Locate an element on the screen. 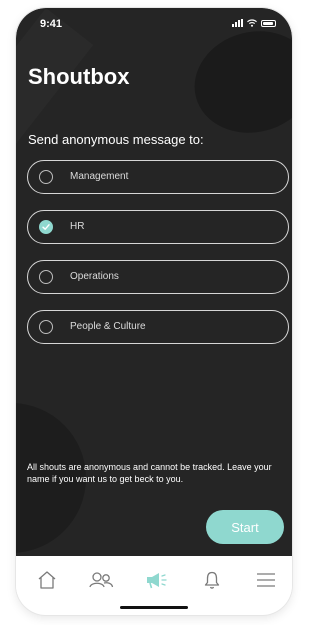 This screenshot has width=320, height=625. option-label: HR is located at coordinates (77, 226).